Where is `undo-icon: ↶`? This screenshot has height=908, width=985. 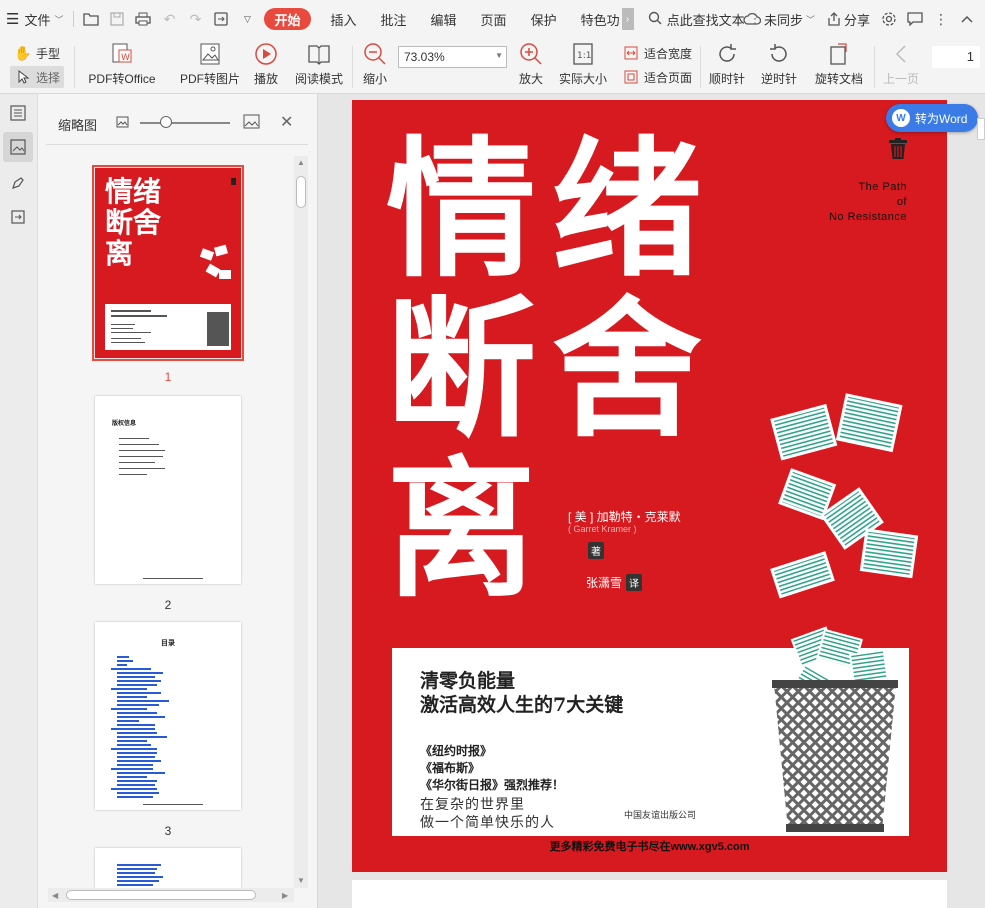
undo-icon: ↶ is located at coordinates (169, 19).